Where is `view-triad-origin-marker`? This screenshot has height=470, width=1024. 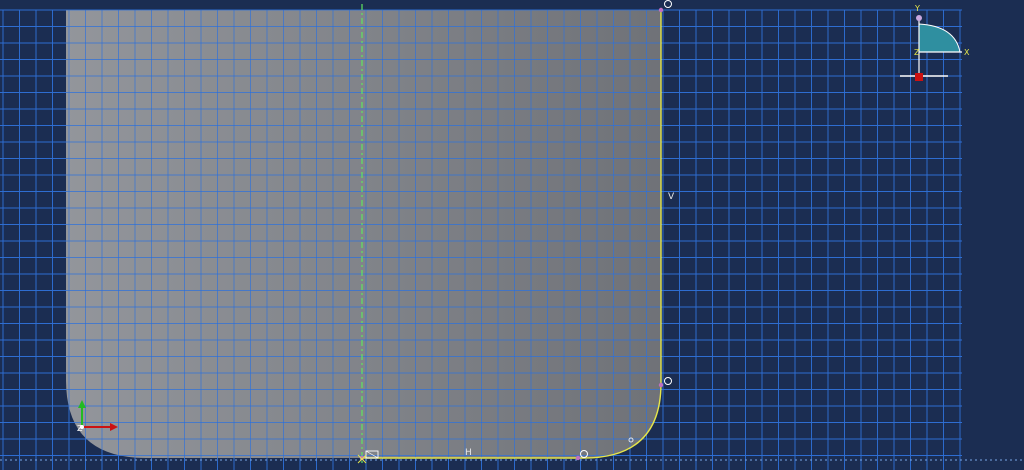 view-triad-origin-marker is located at coordinates (919, 77).